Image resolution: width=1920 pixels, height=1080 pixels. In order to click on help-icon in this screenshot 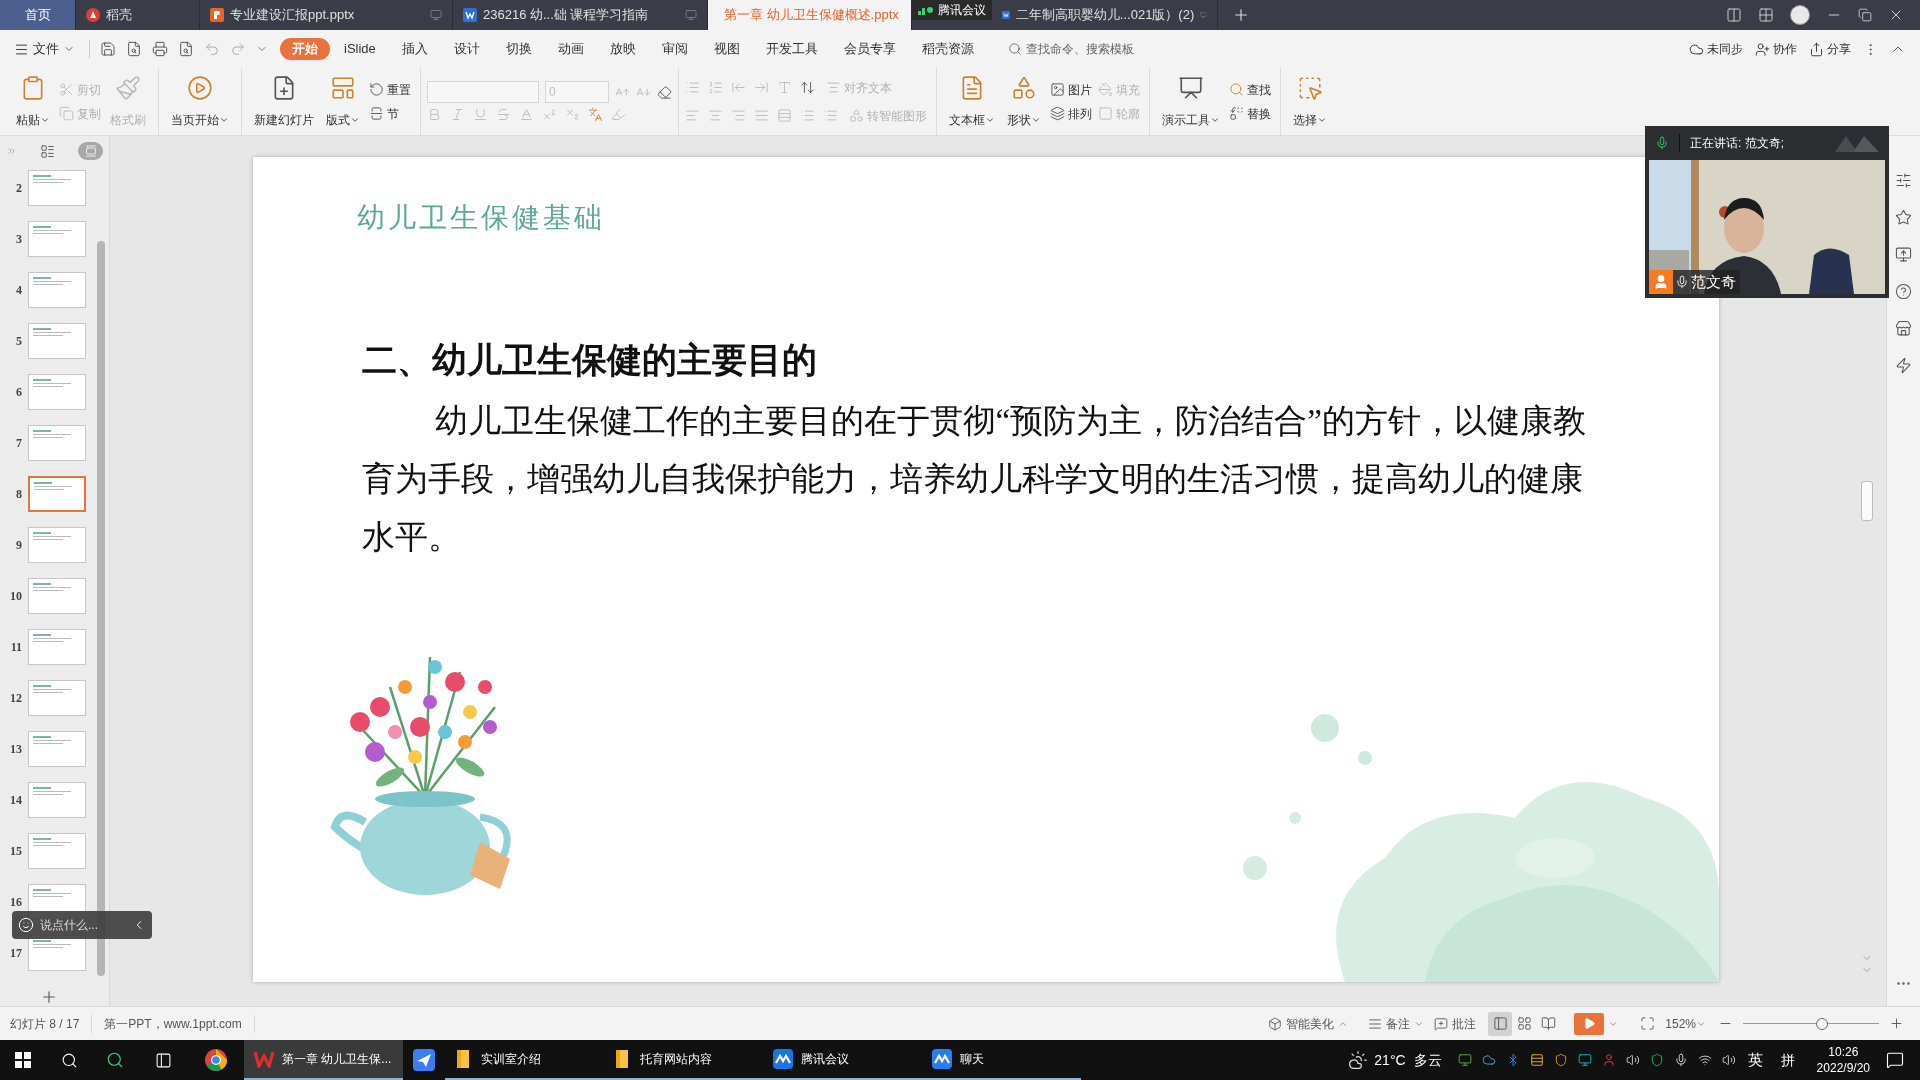, I will do `click(1903, 291)`.